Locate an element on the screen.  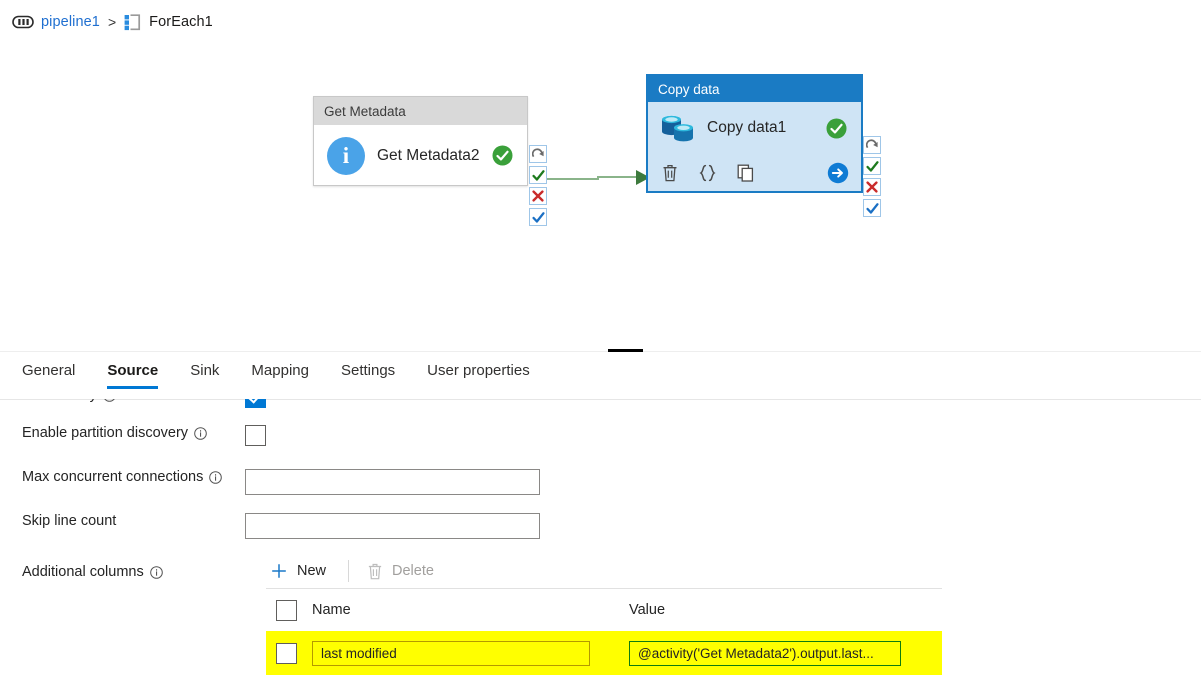
column-header-name: Name is located at coordinates (331, 610).